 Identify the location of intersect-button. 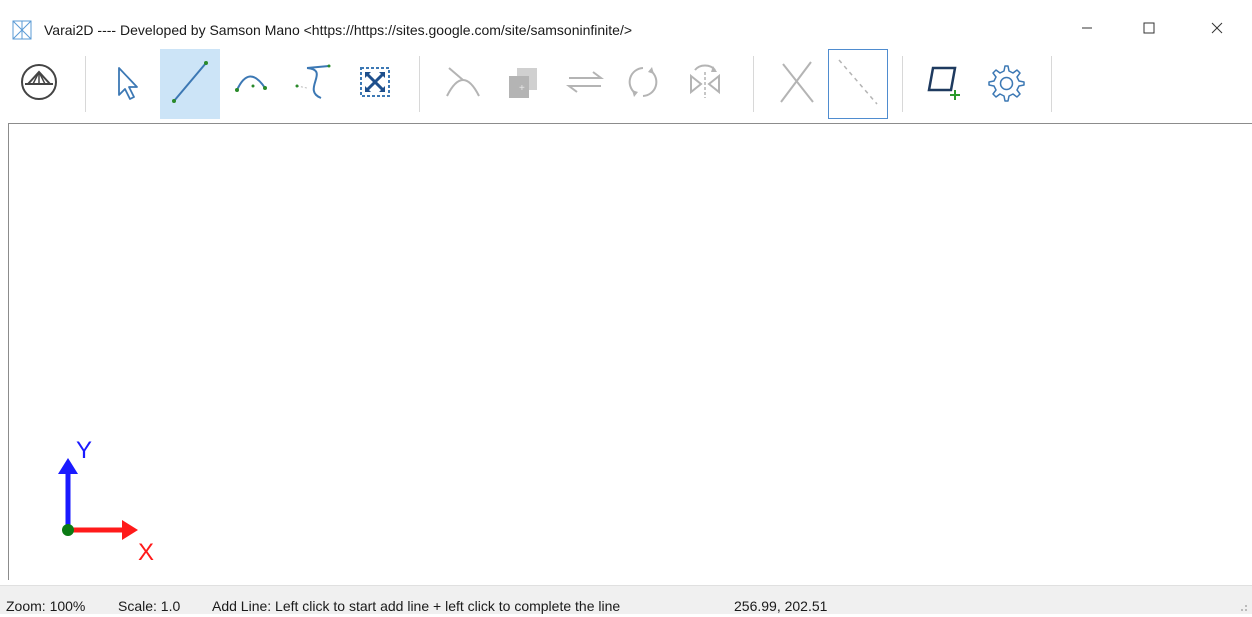
(797, 84).